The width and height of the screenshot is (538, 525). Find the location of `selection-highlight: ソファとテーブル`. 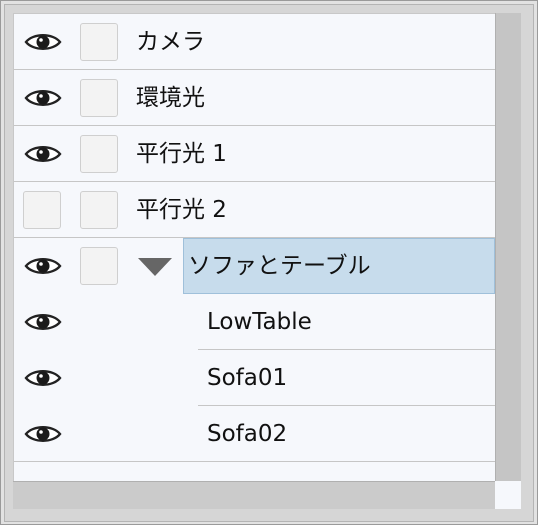

selection-highlight: ソファとテーブル is located at coordinates (339, 266).